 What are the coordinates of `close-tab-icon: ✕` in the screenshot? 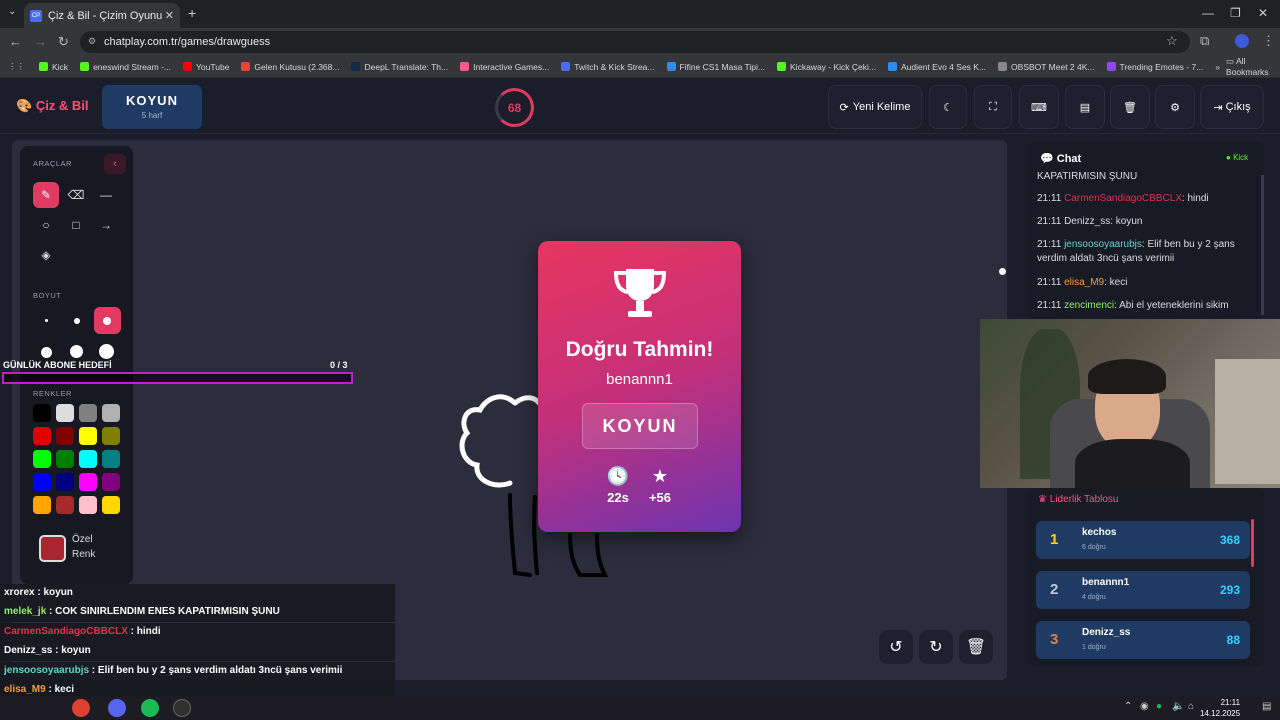 It's located at (169, 15).